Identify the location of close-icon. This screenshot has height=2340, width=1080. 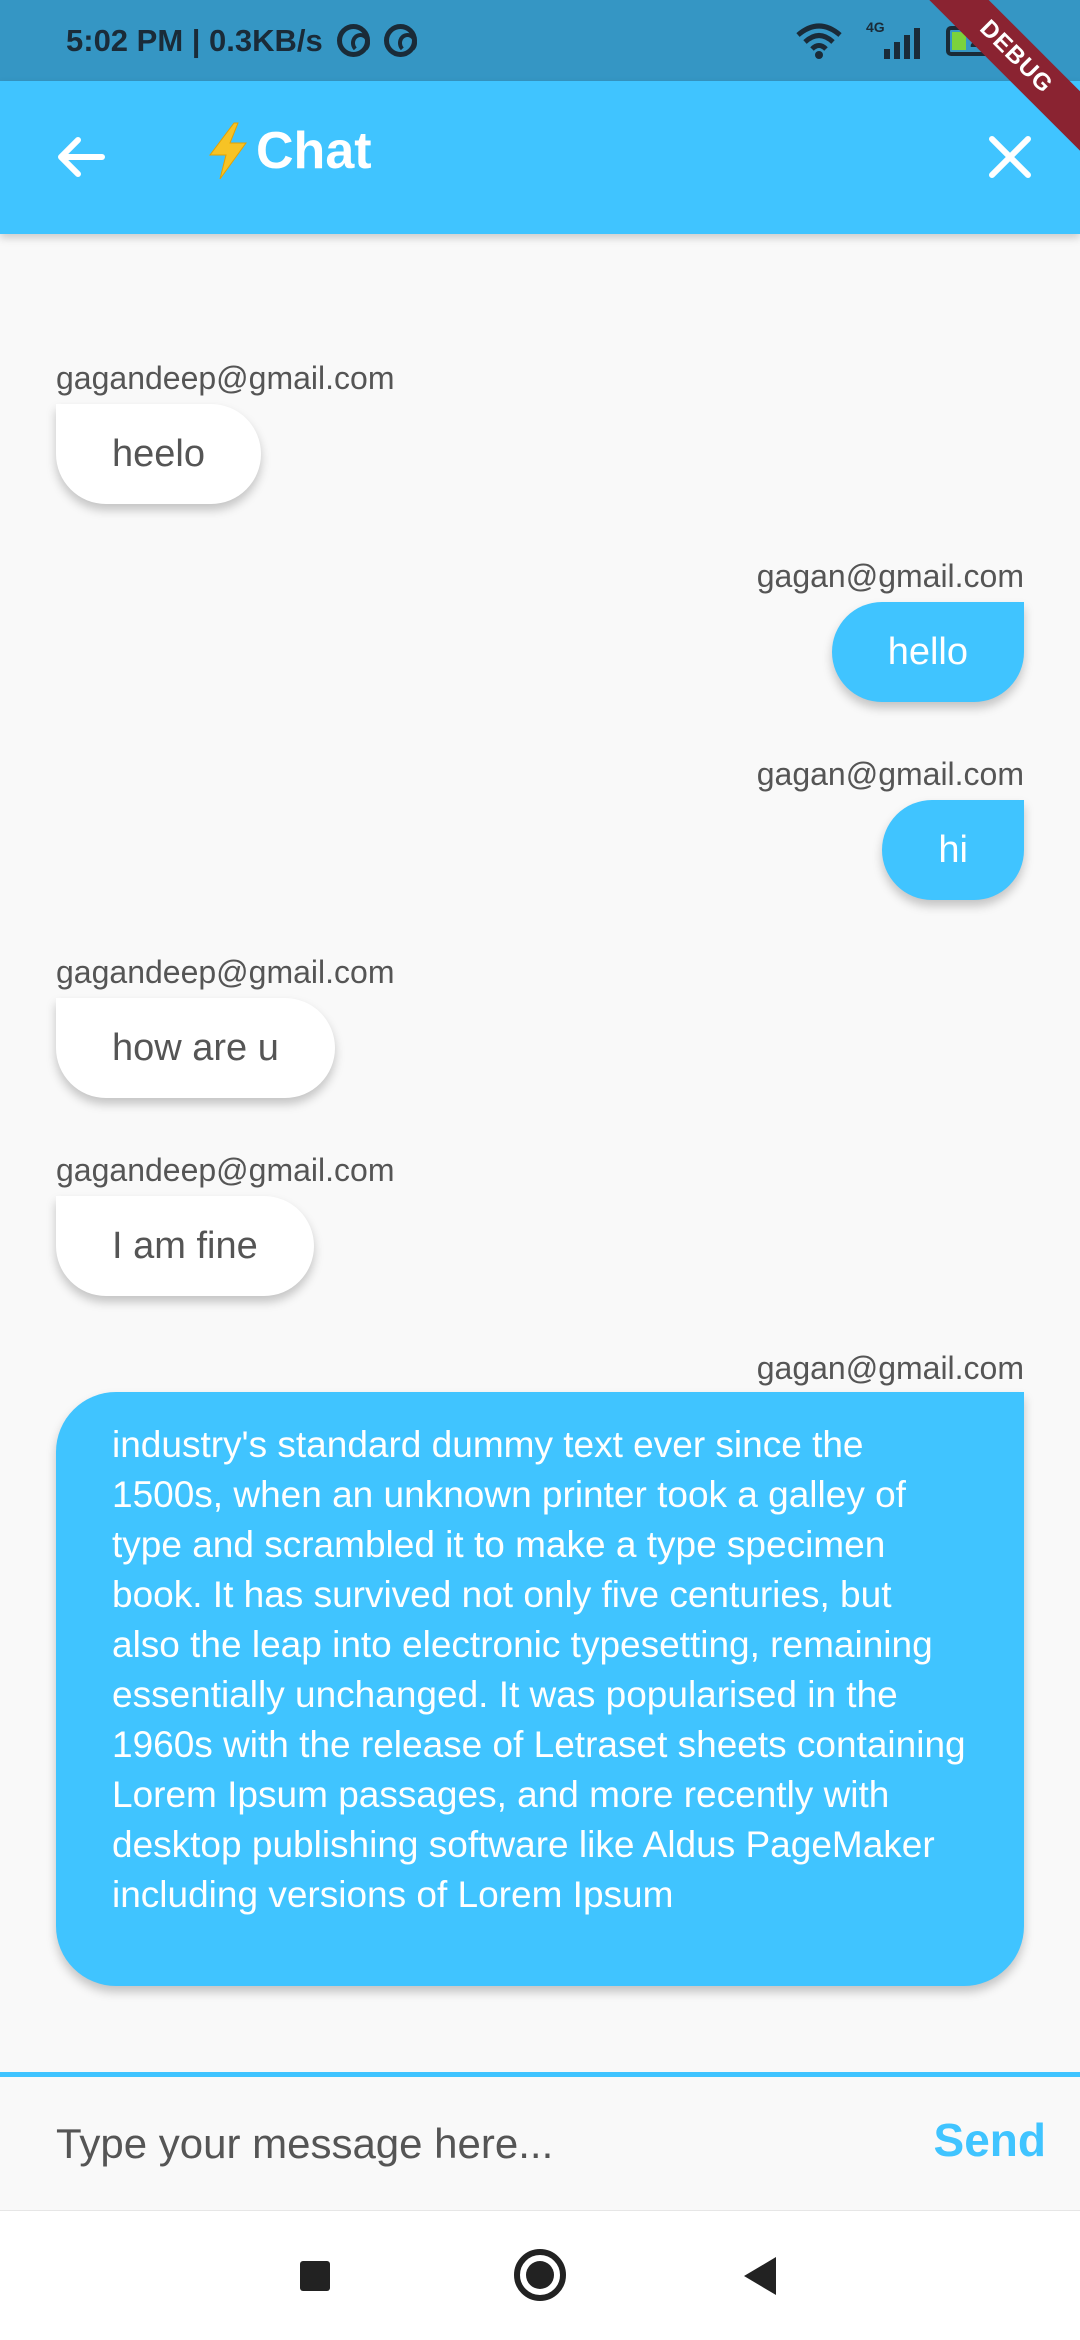
(1010, 157).